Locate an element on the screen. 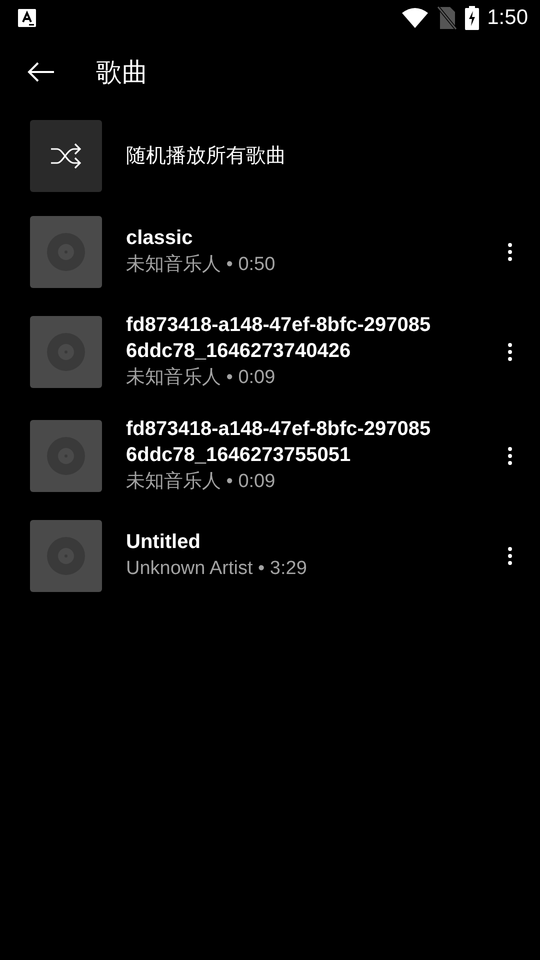 The image size is (540, 960). song-artist-duration: 未知音乐人 • 0:50 is located at coordinates (201, 265).